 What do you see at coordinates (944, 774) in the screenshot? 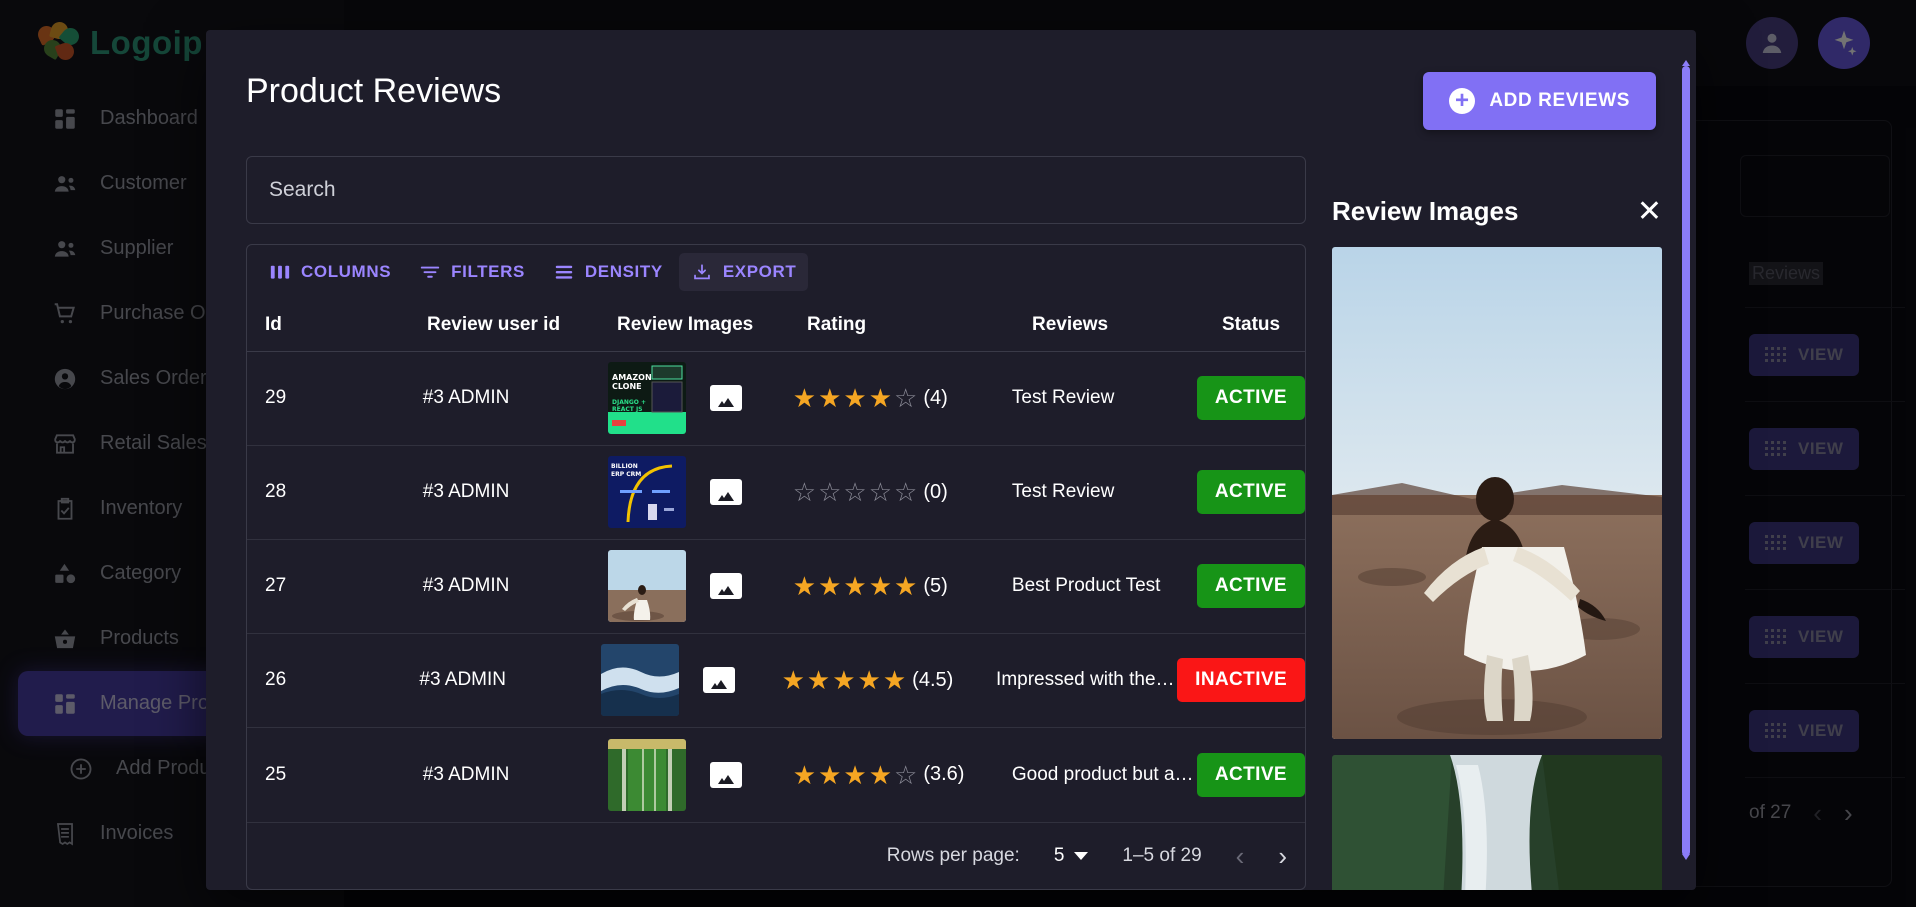
I see `rating-value: (3.6)` at bounding box center [944, 774].